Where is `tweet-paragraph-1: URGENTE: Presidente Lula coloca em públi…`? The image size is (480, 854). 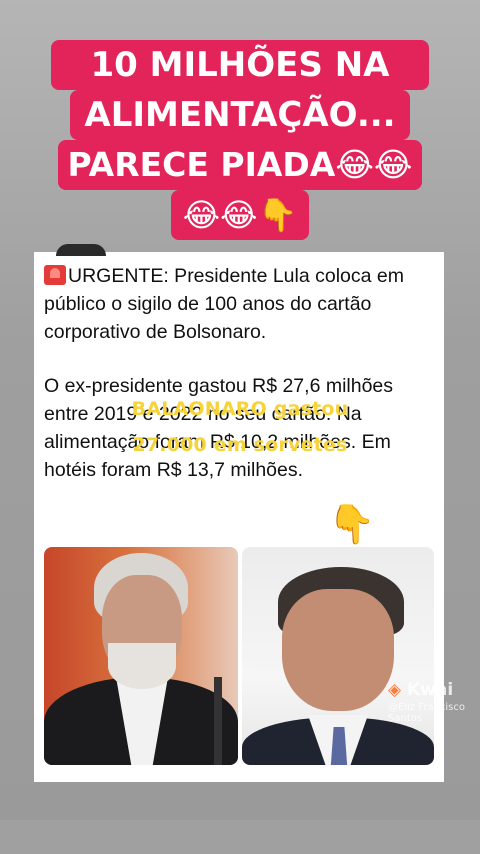
tweet-paragraph-1: URGENTE: Presidente Lula coloca em públi… is located at coordinates (239, 304).